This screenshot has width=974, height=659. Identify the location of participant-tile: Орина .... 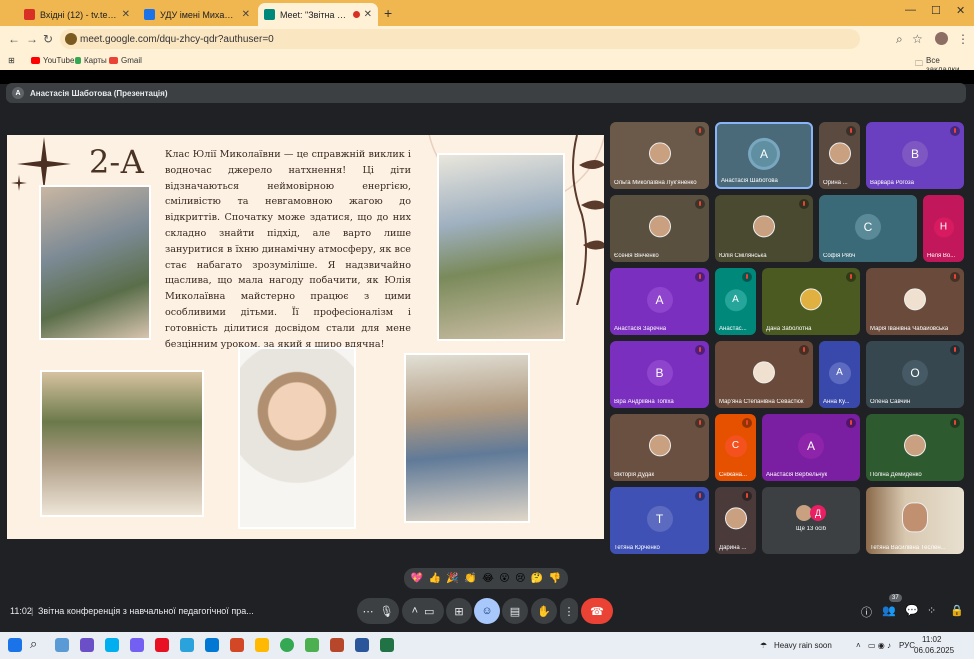
(839, 155).